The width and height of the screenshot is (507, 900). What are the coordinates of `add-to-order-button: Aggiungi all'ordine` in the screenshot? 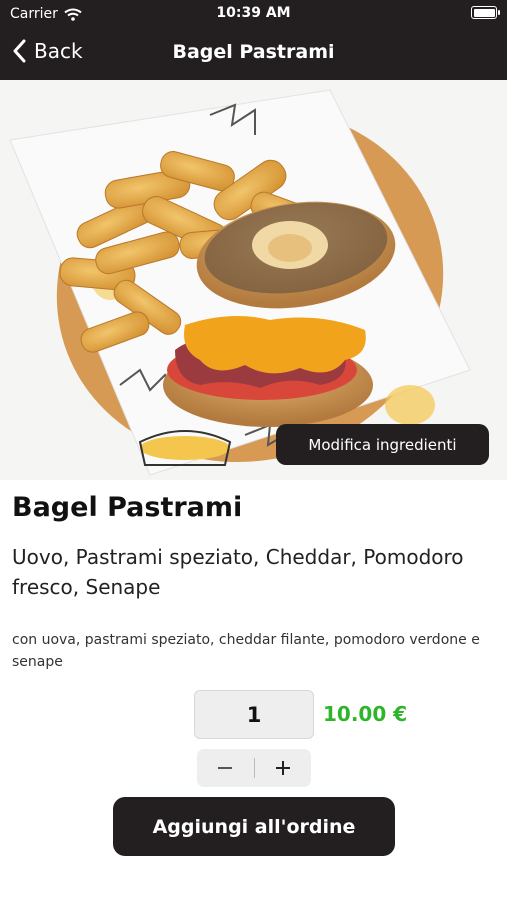 It's located at (254, 826).